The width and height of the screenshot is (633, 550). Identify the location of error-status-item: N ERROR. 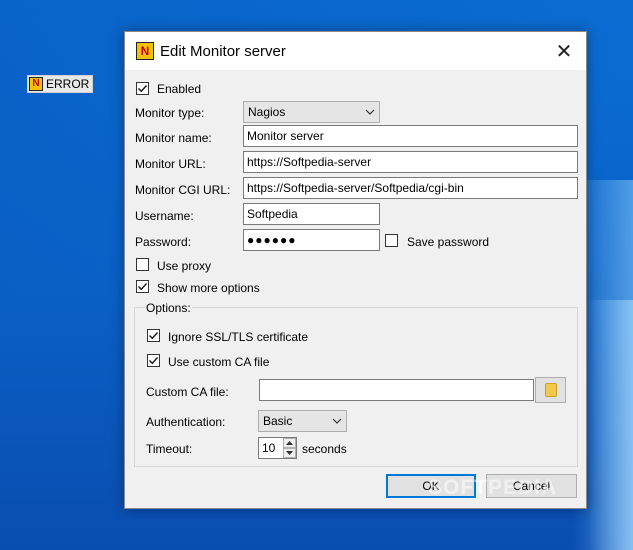
(60, 84).